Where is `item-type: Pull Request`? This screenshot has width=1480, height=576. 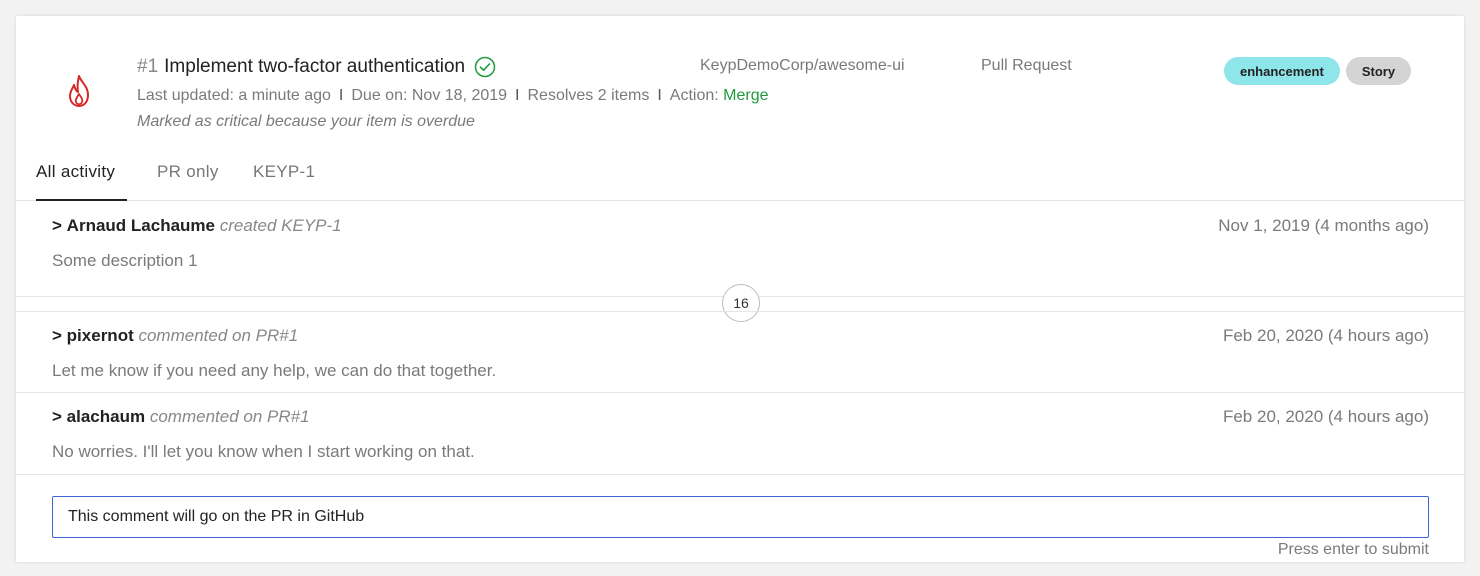 item-type: Pull Request is located at coordinates (1026, 65).